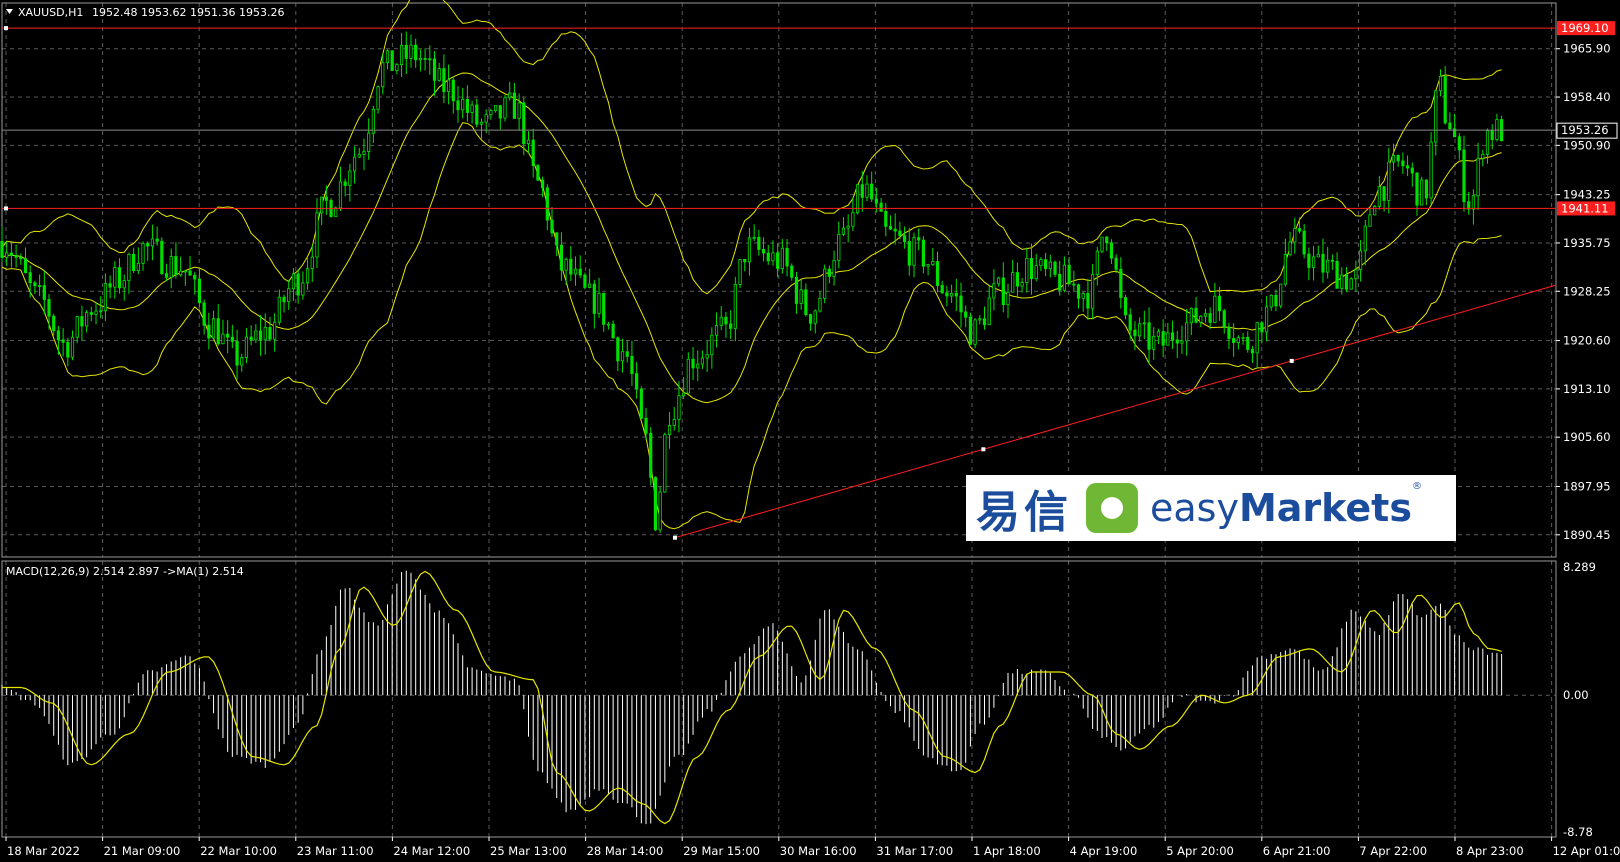 Image resolution: width=1620 pixels, height=862 pixels. I want to click on price-tick-label: 1905.60, so click(1587, 437).